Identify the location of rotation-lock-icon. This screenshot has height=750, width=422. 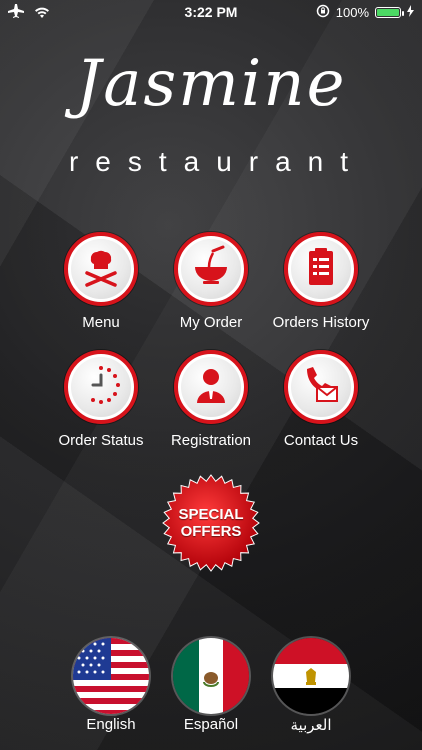
(323, 12).